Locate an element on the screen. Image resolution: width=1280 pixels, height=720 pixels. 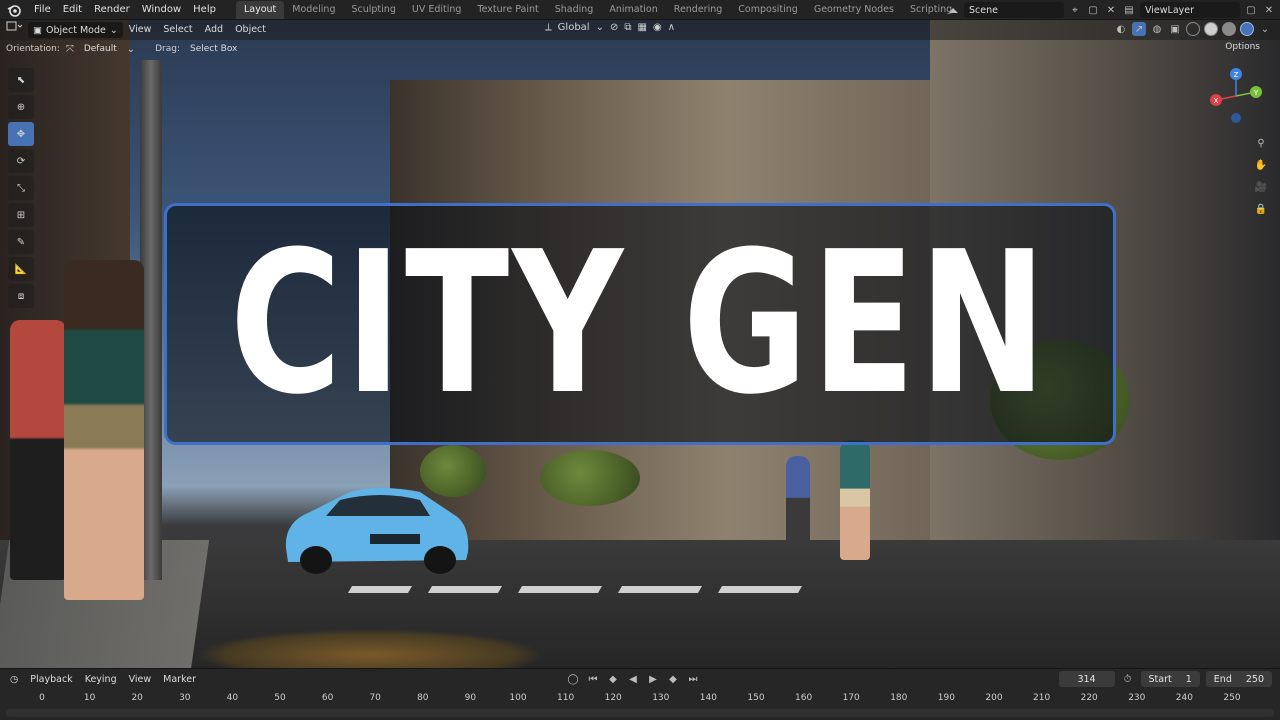
menu-object: Object is located at coordinates (250, 30).